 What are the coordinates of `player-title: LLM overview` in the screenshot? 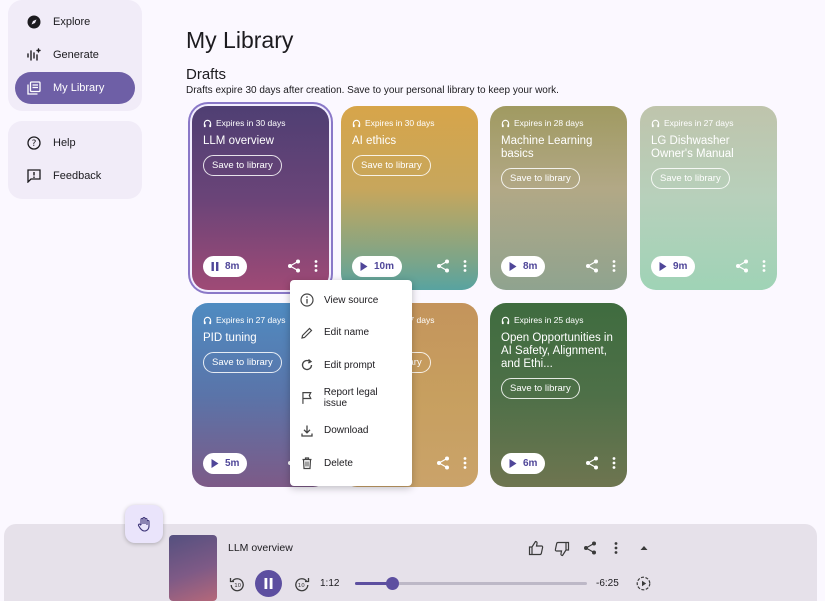 It's located at (260, 548).